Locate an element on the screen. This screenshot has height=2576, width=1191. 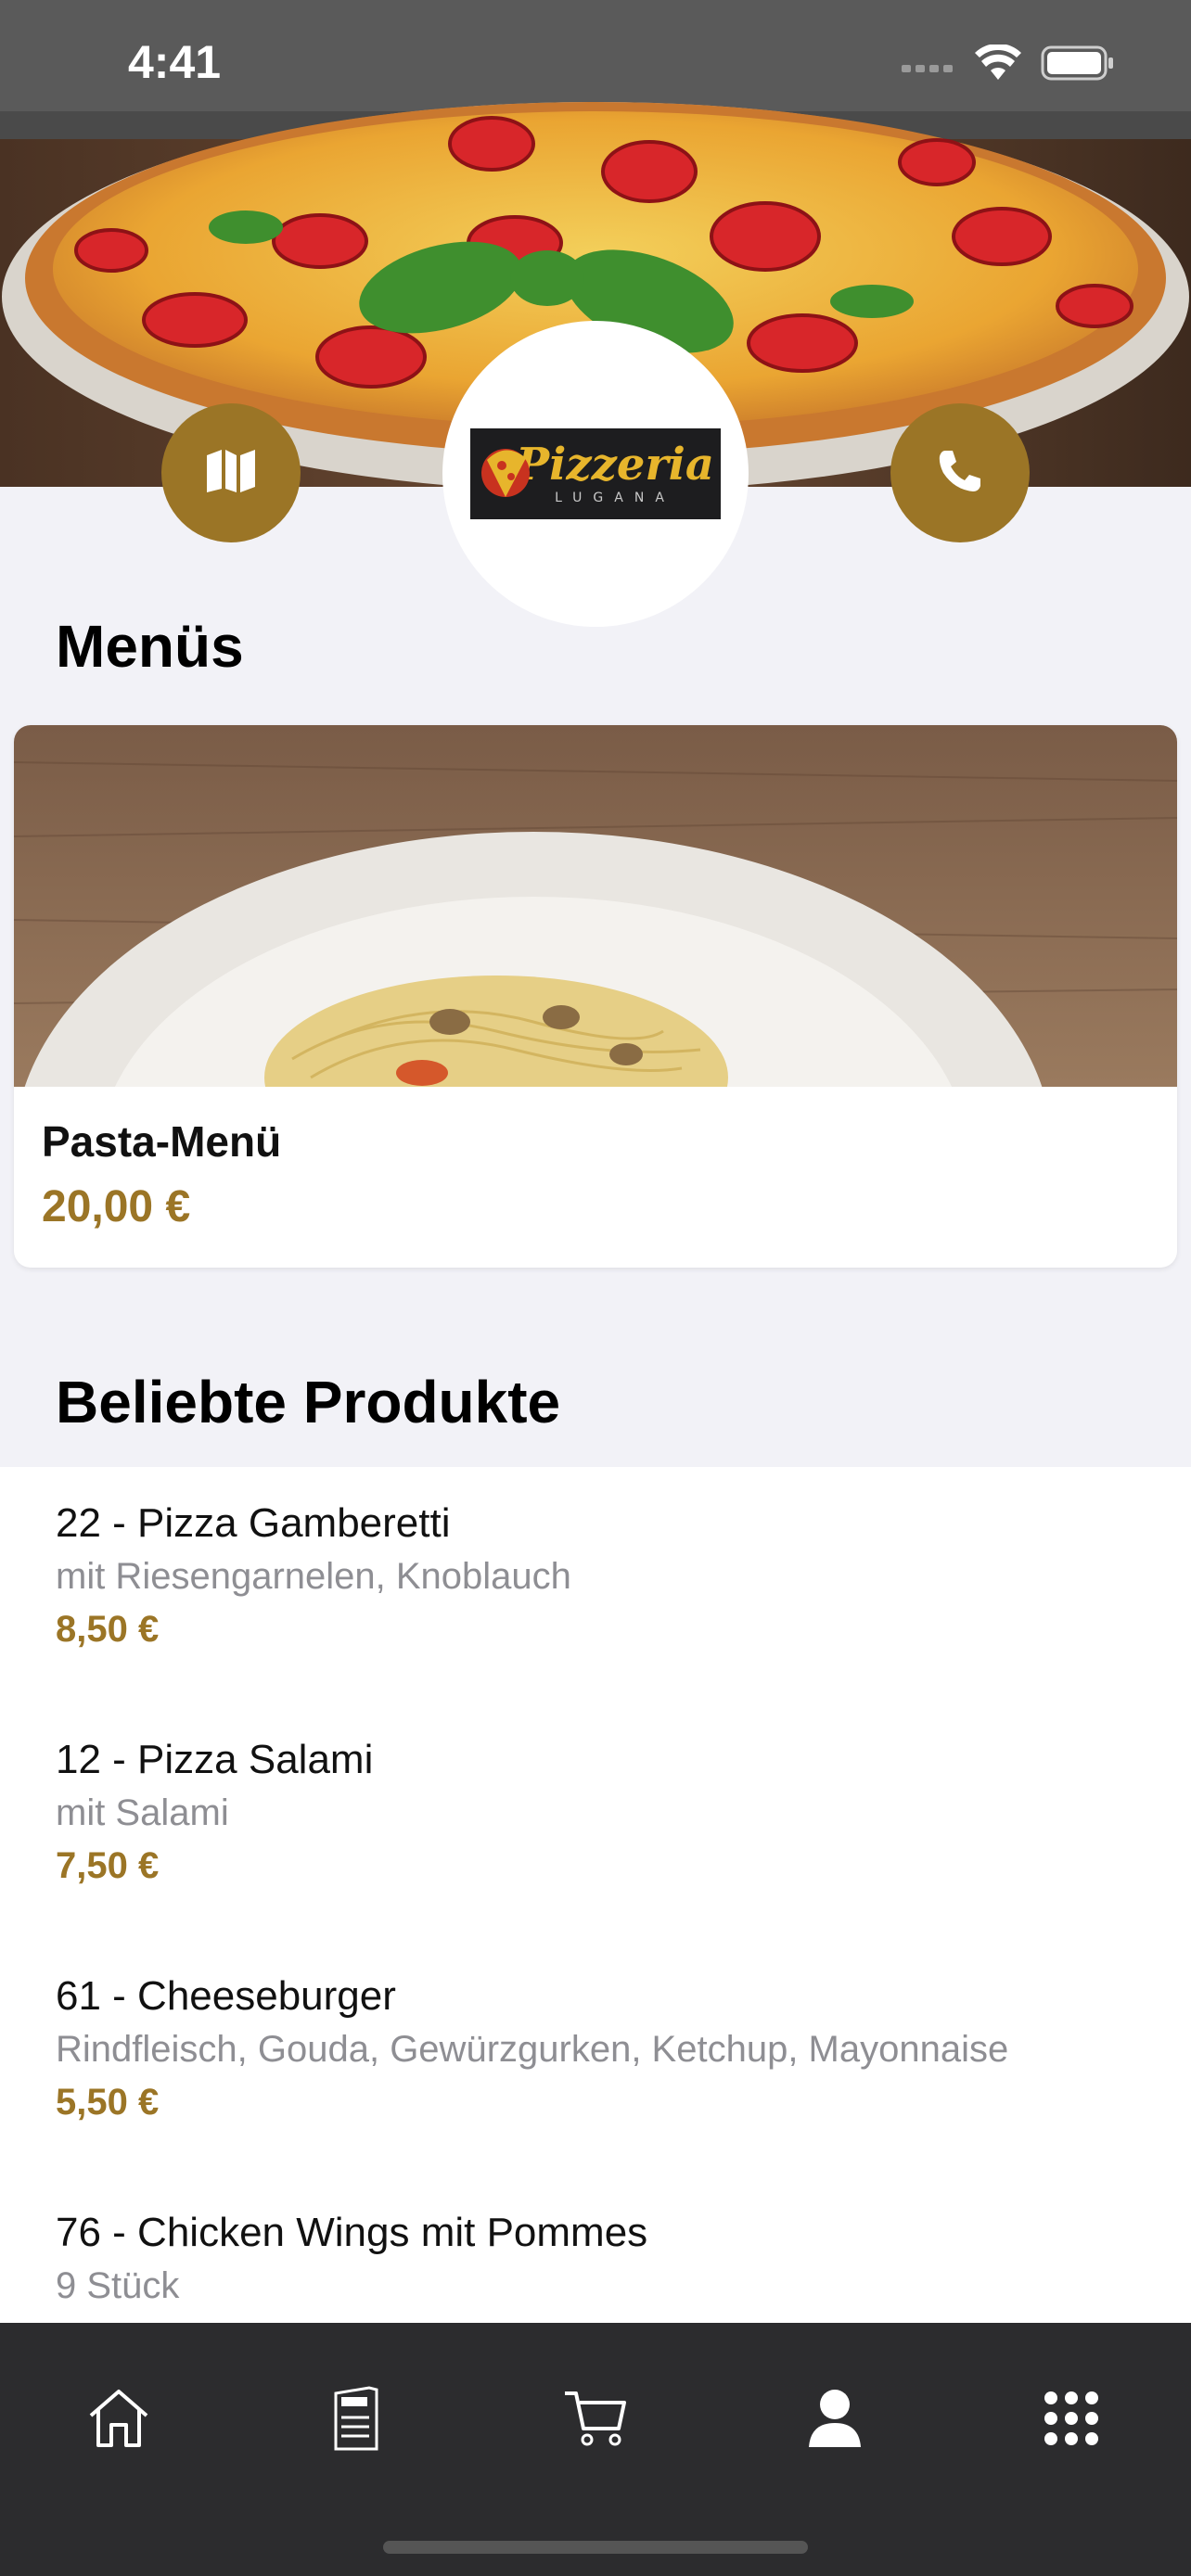
menu-card-name: Pasta-Menü is located at coordinates (162, 1142).